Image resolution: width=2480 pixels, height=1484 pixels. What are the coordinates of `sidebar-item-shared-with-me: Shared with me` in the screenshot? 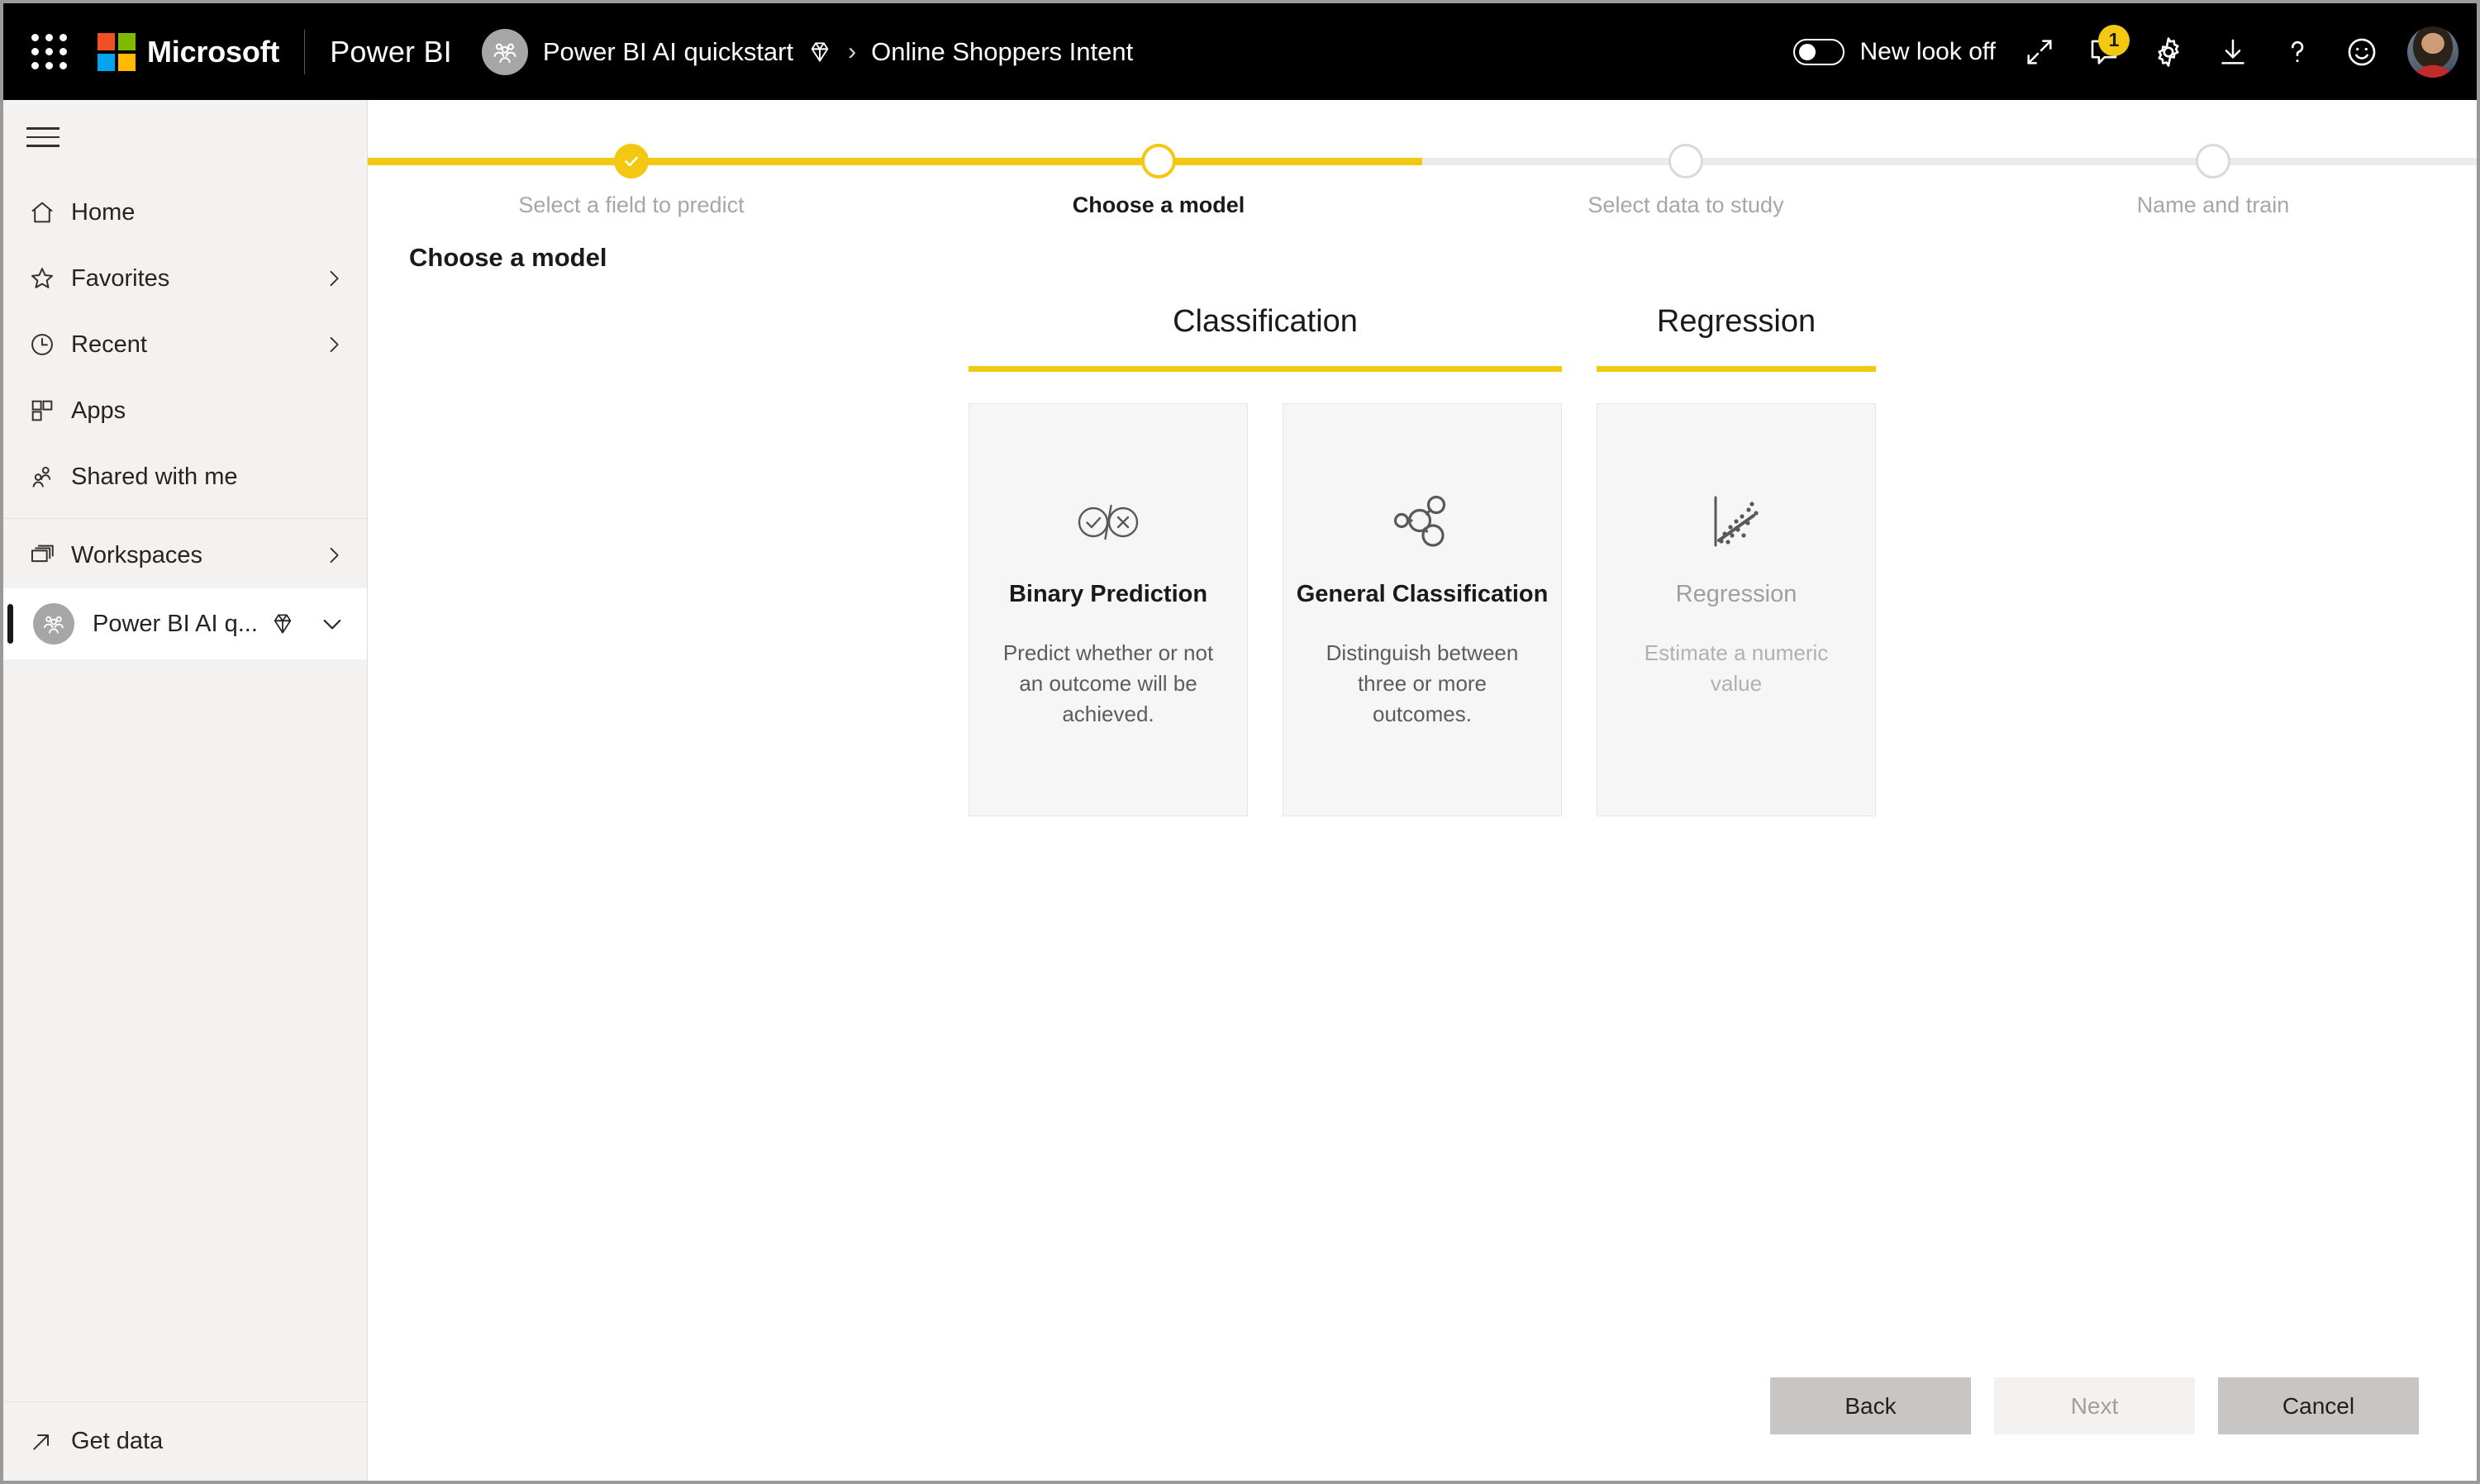 It's located at (185, 477).